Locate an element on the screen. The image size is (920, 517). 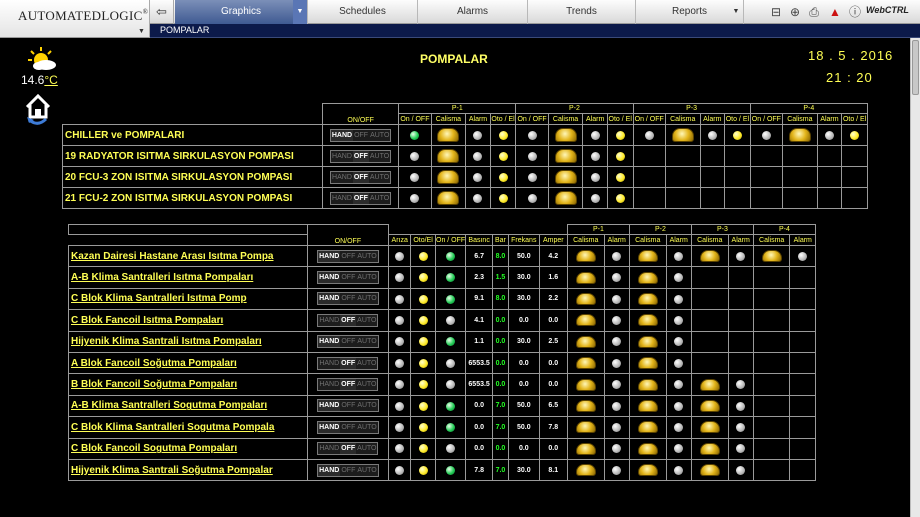
back-button: ⇦ is located at coordinates (162, 12).